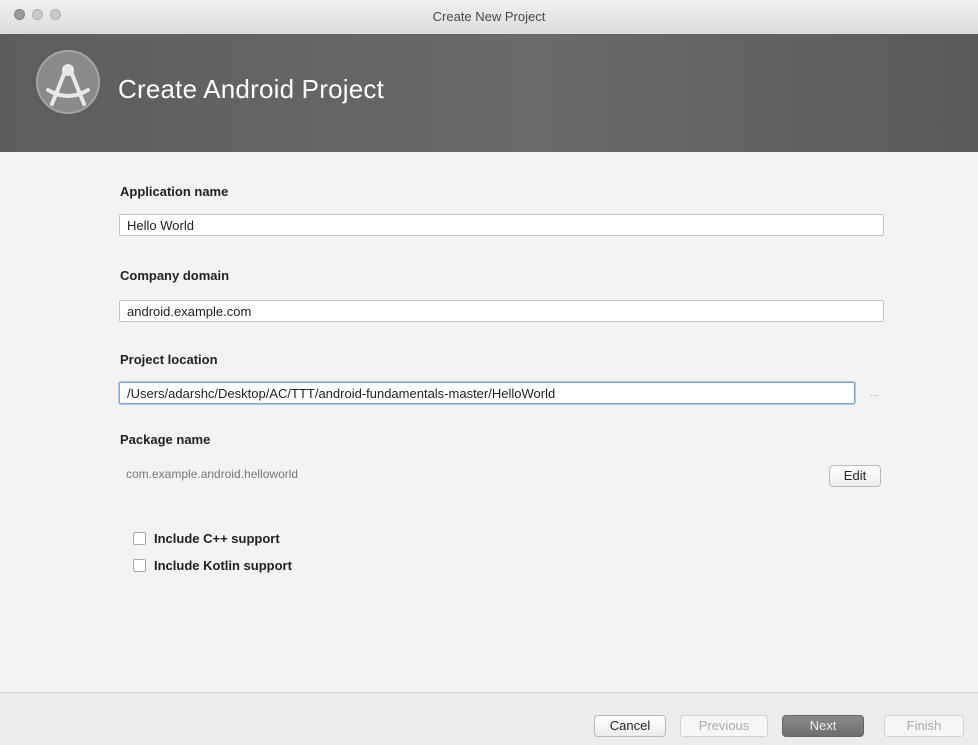 This screenshot has height=745, width=978. Describe the element at coordinates (139, 538) in the screenshot. I see `cpp-support-checkbox` at that location.